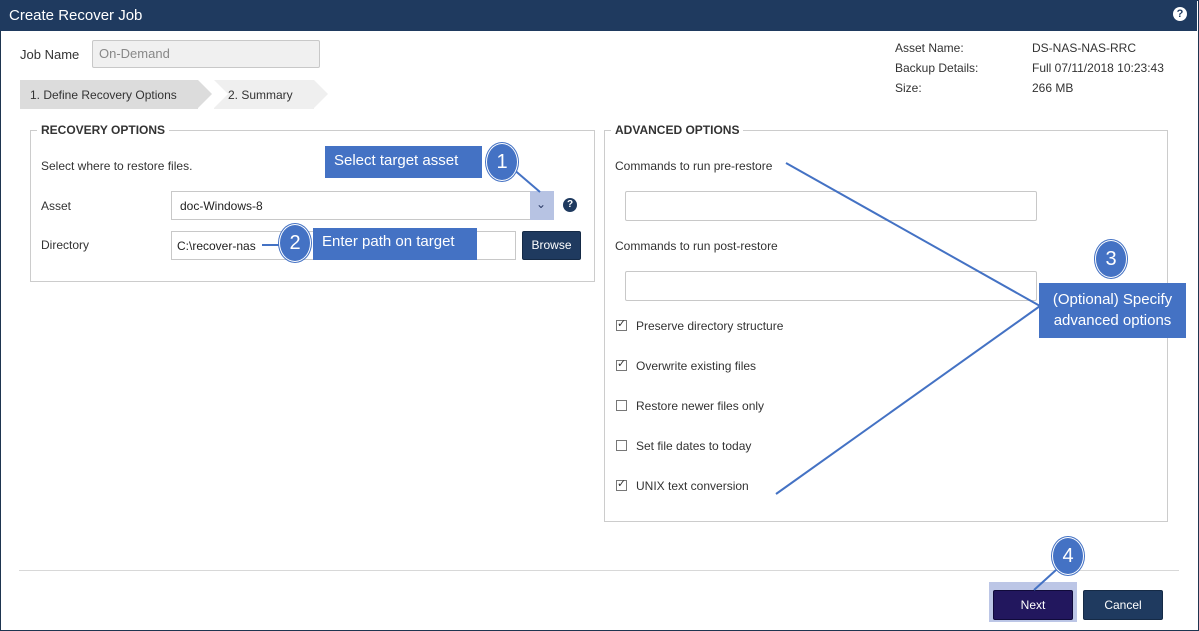  What do you see at coordinates (696, 246) in the screenshot?
I see `post-restore-label: Commands to run post-restore` at bounding box center [696, 246].